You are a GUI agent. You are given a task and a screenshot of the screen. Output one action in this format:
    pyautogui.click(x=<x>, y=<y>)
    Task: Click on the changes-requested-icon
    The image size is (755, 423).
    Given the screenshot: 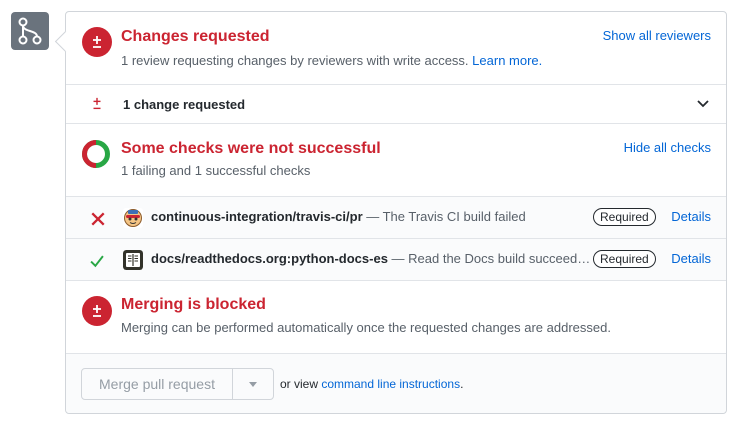 What is the action you would take?
    pyautogui.click(x=97, y=42)
    